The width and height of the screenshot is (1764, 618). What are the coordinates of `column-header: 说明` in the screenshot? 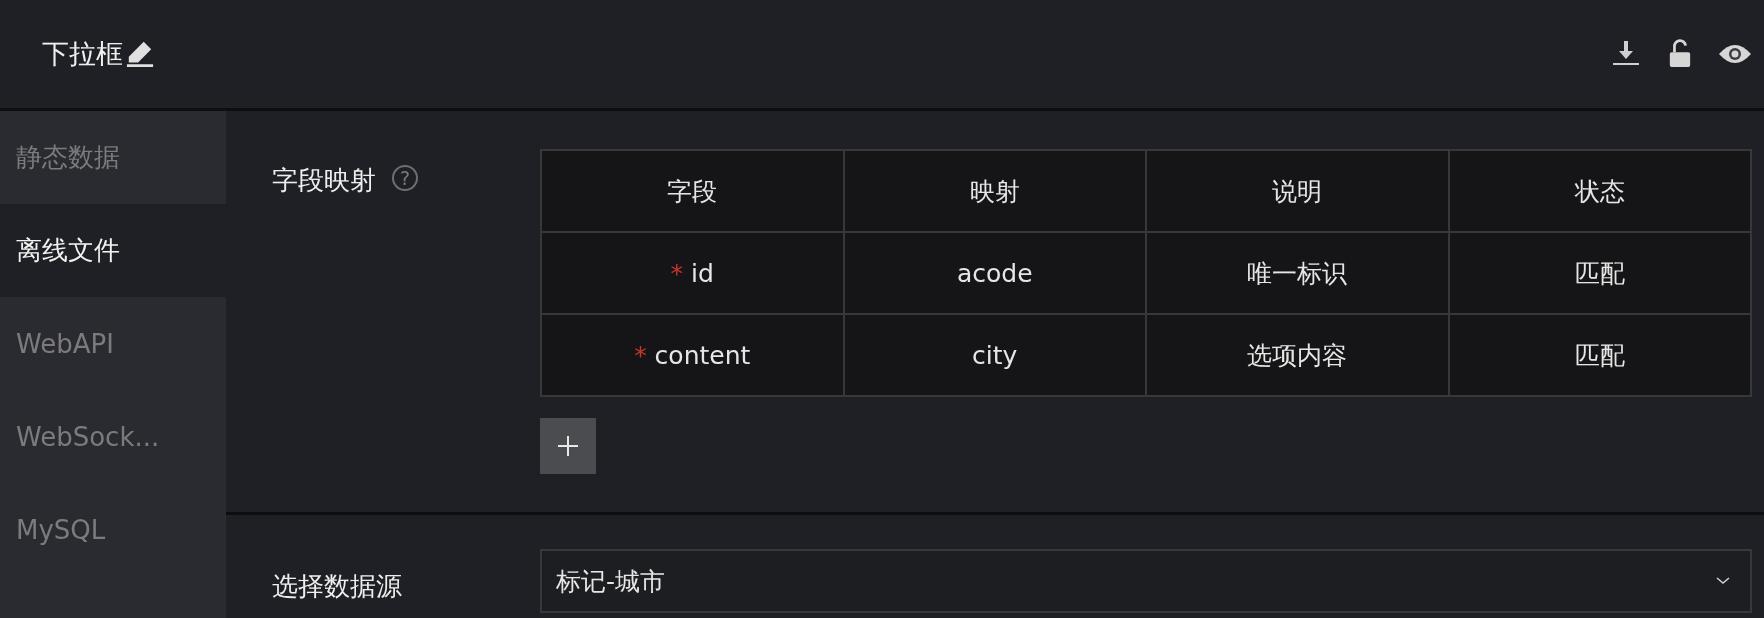 It's located at (1297, 191).